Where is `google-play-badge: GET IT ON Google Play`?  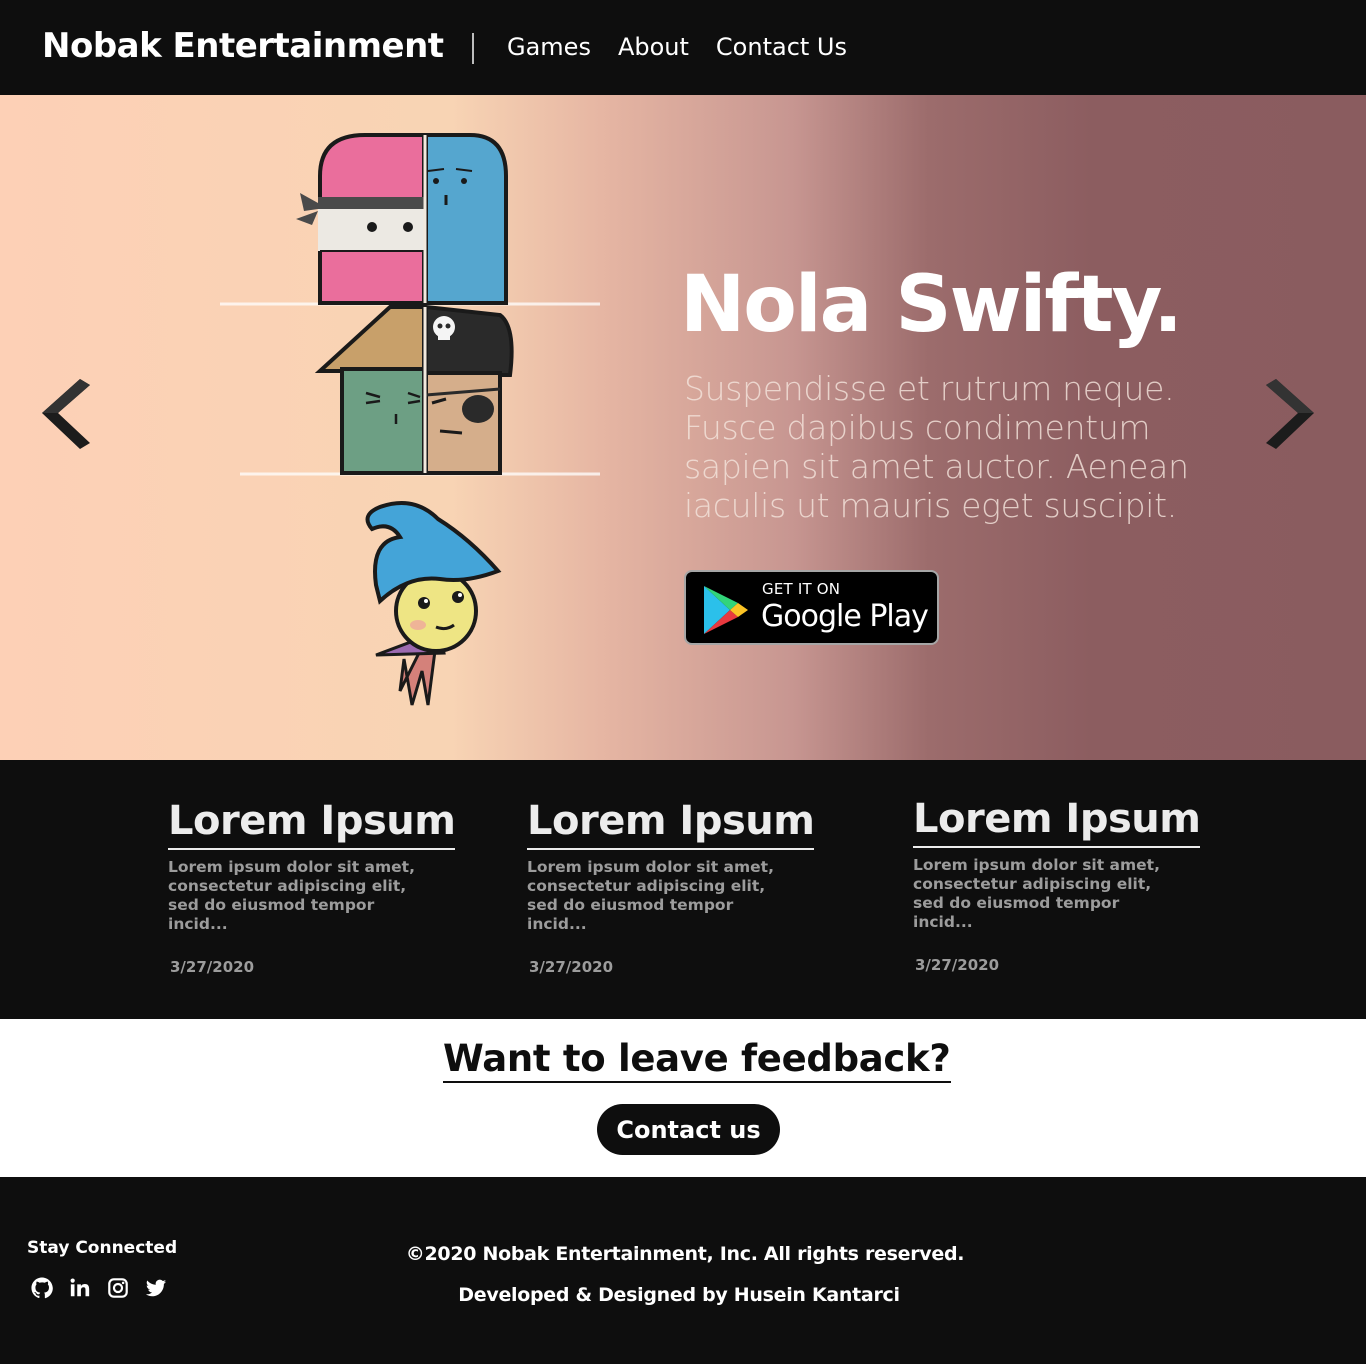
google-play-badge: GET IT ON Google Play is located at coordinates (811, 607).